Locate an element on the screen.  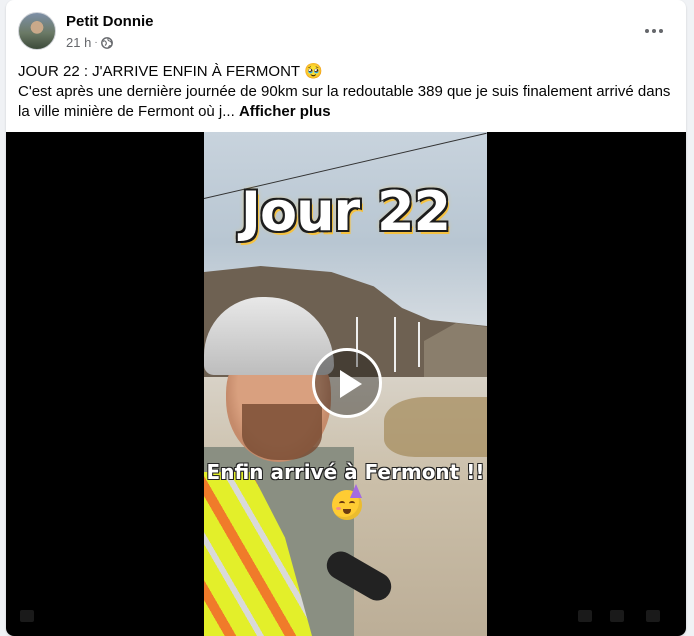
settings-icon is located at coordinates (585, 616).